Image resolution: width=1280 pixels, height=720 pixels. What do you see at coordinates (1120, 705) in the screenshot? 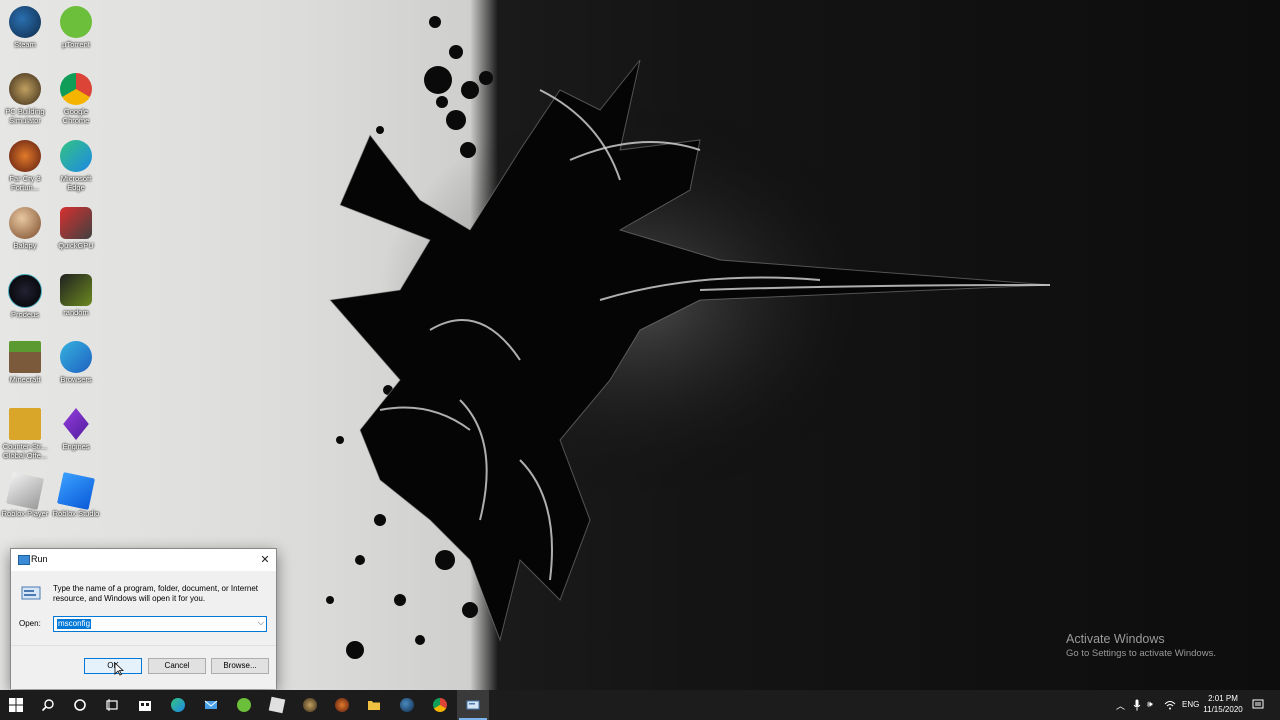
I see `chevron-up-icon: ︿` at bounding box center [1120, 705].